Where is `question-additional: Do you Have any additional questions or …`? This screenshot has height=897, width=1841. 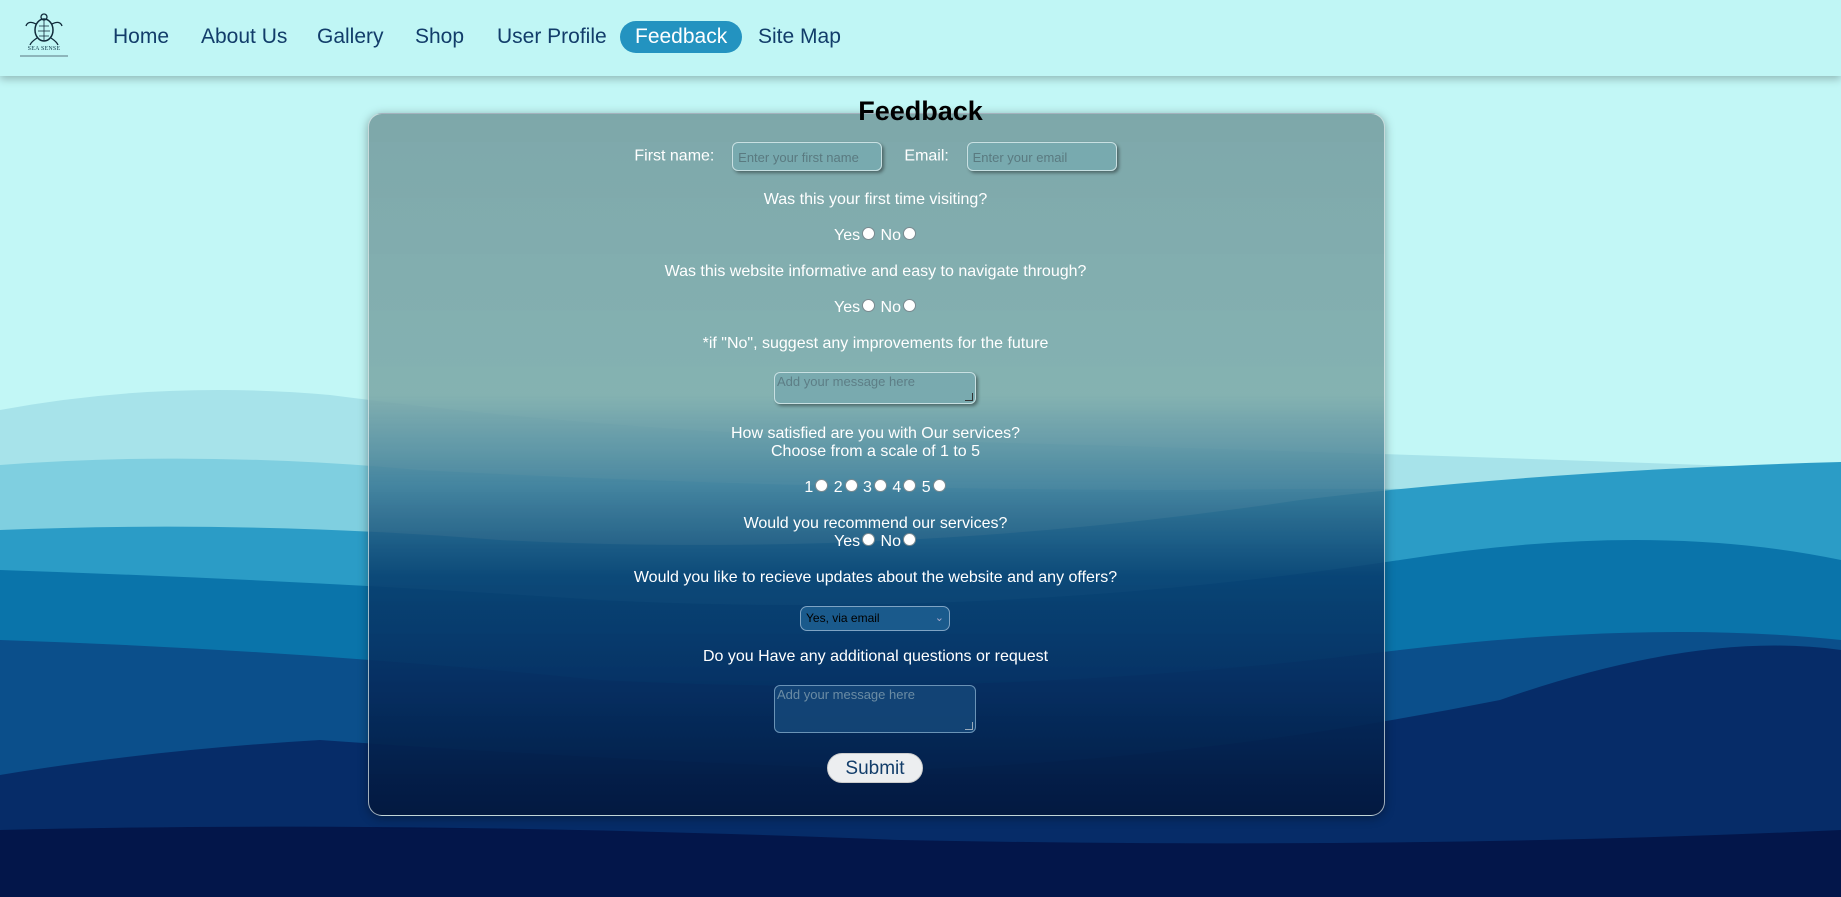 question-additional: Do you Have any additional questions or … is located at coordinates (875, 656).